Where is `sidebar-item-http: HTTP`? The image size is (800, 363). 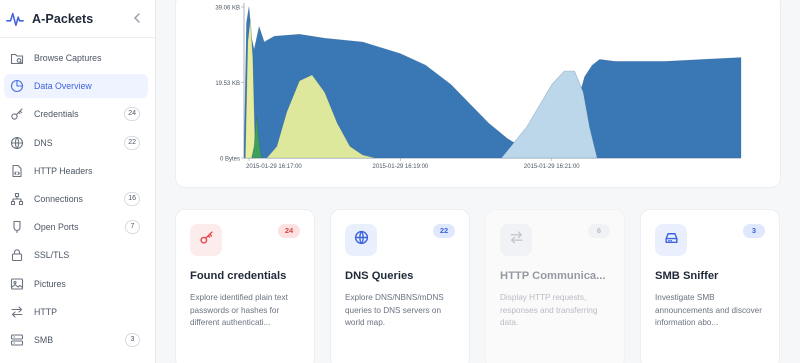 sidebar-item-http: HTTP is located at coordinates (76, 312).